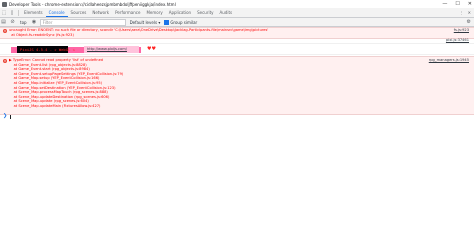 This screenshot has height=241, width=474. I want to click on context-selector: top, so click(23, 22).